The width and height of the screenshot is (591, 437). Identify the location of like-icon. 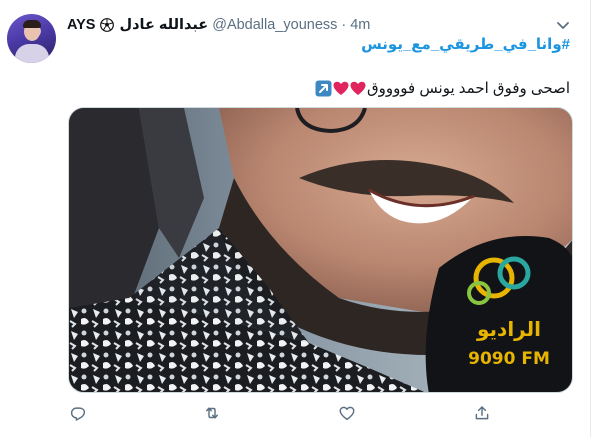
(349, 415).